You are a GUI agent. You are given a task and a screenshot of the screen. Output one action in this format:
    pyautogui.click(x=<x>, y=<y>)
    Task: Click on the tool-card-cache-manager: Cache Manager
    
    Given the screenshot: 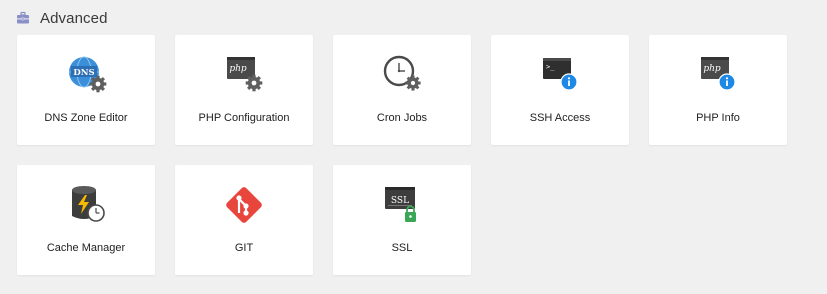 What is the action you would take?
    pyautogui.click(x=86, y=220)
    